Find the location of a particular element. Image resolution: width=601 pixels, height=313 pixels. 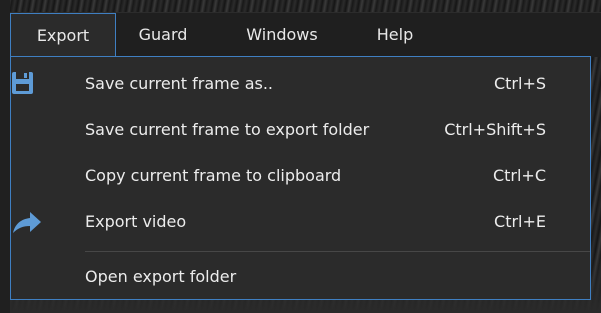

menu-item-shortcut: Ctrl+Shift+S is located at coordinates (495, 129).